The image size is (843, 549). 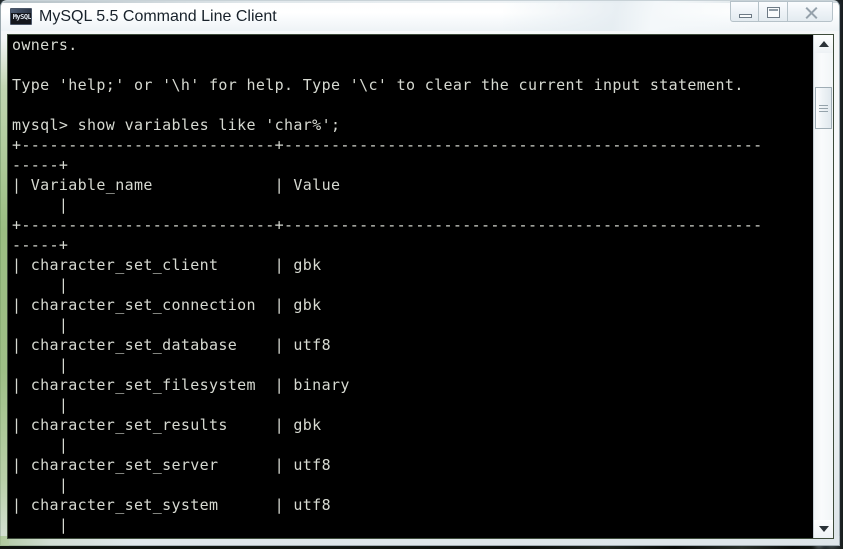 I want to click on title-bar-sheen, so click(x=628, y=16).